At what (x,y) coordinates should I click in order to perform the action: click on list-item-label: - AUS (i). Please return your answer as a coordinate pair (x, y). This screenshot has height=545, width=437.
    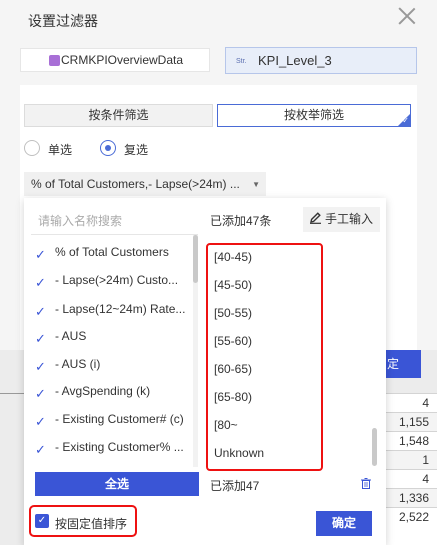
    Looking at the image, I should click on (78, 364).